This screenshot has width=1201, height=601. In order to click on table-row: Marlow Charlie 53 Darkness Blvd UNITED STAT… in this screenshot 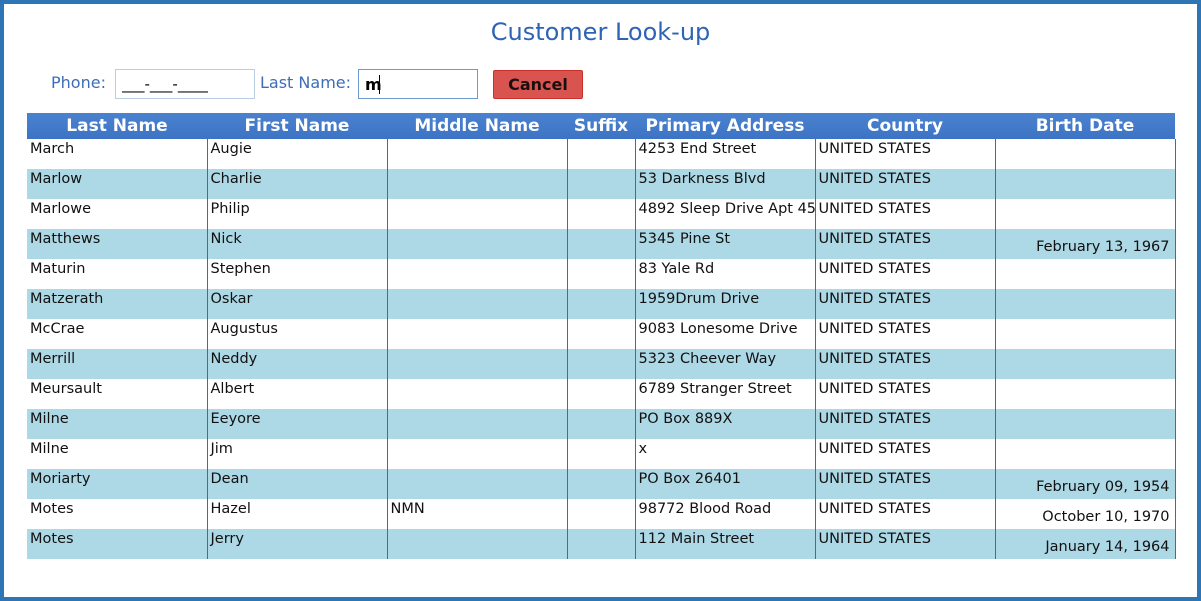, I will do `click(601, 184)`.